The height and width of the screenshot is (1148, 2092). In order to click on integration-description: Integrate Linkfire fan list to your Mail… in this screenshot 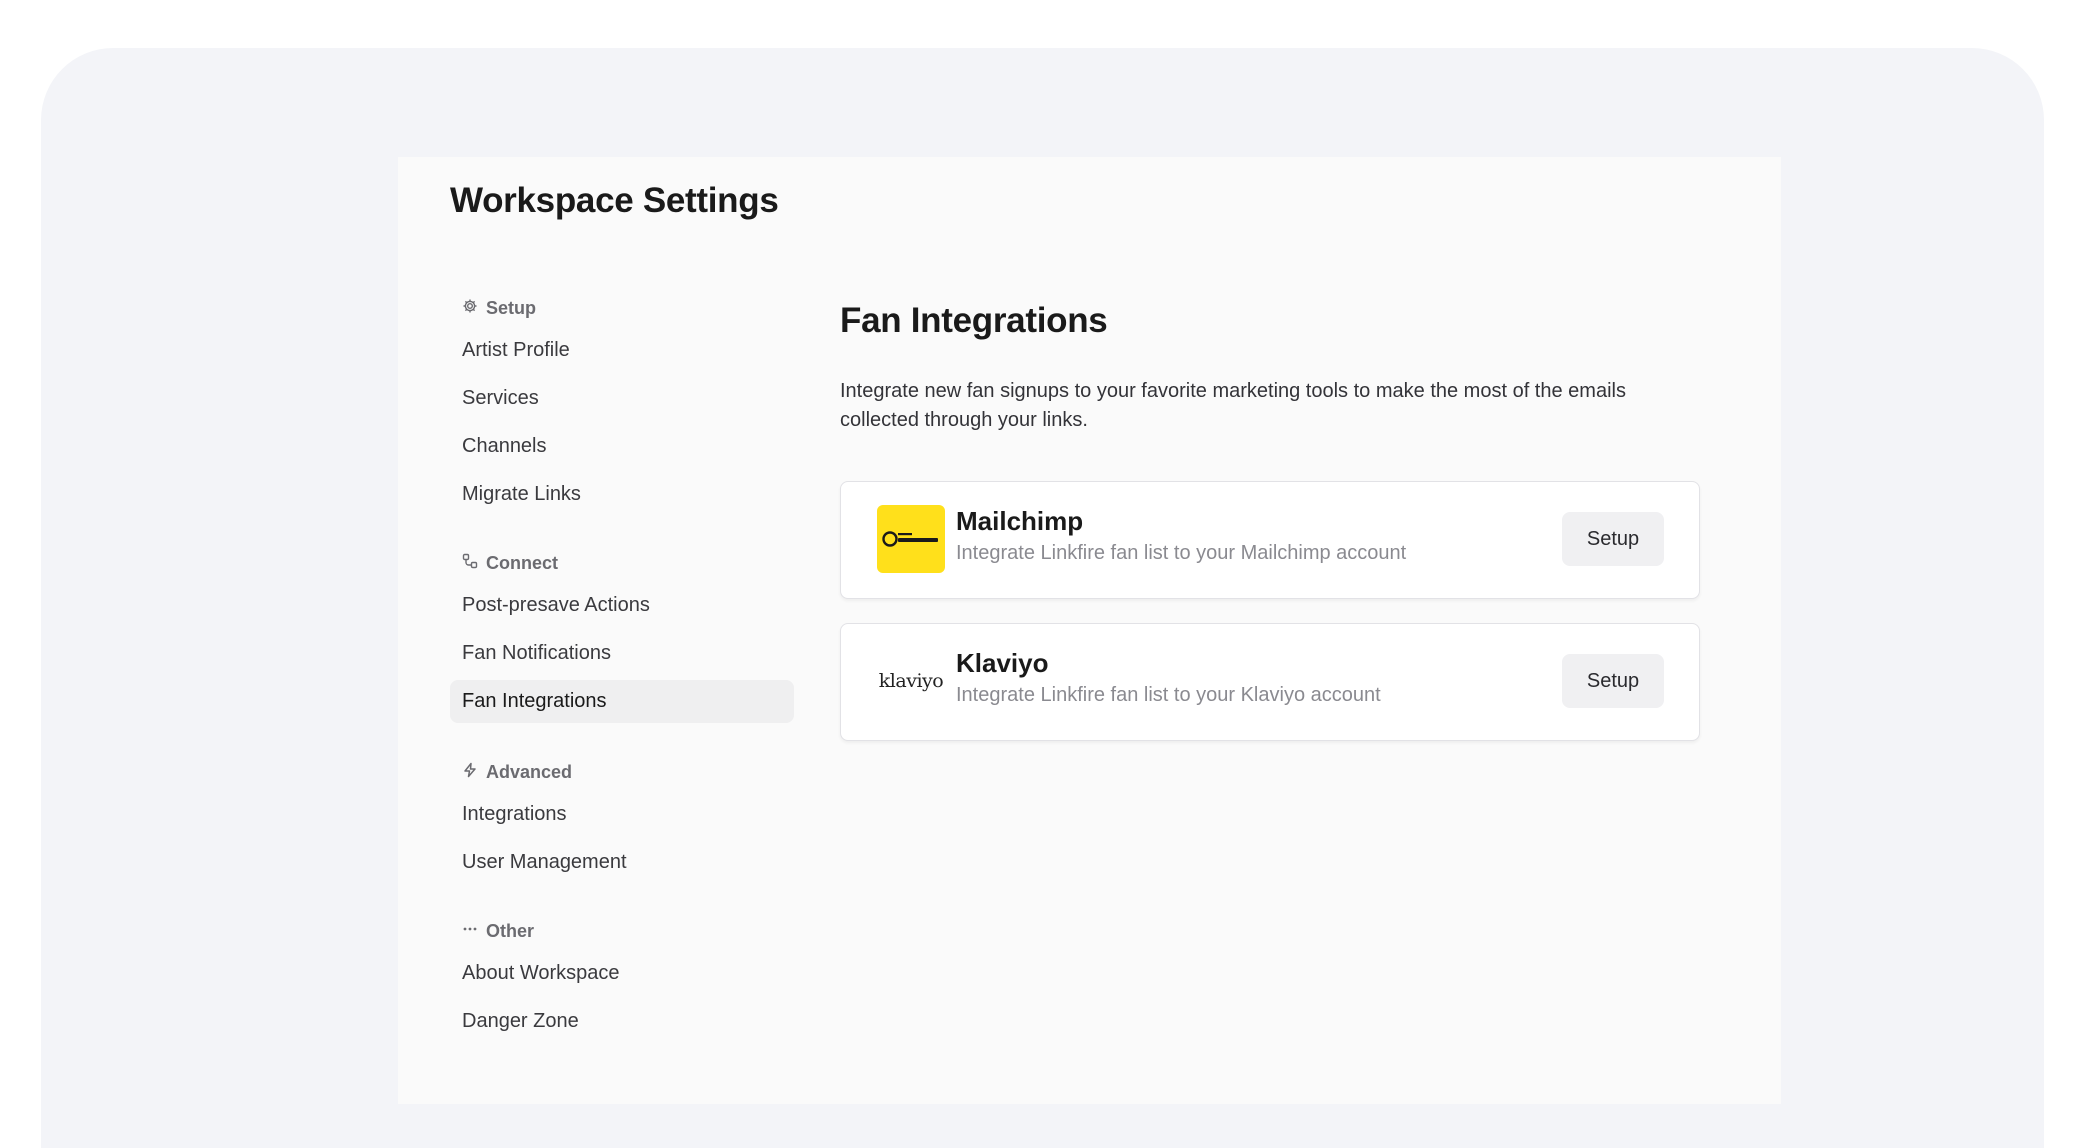, I will do `click(1181, 553)`.